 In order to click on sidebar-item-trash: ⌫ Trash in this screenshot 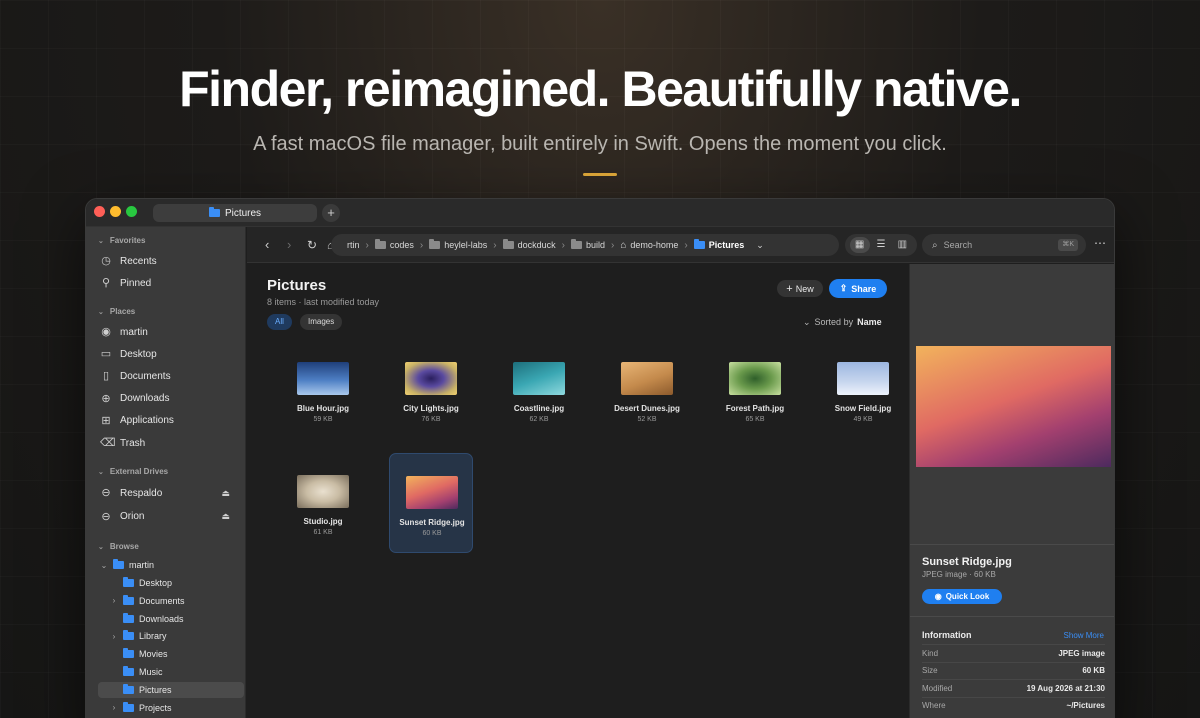, I will do `click(170, 443)`.